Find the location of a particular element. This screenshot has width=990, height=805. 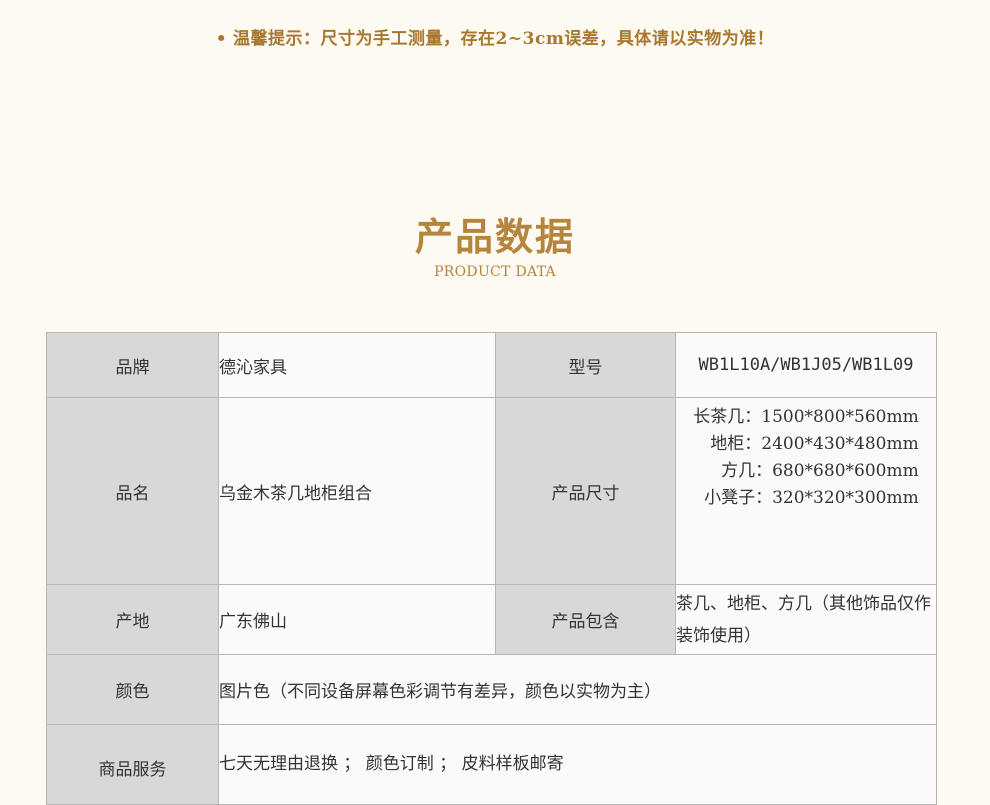

table-row: 颜色 图片色（不同设备屏幕色彩调节有差异，颜色以实物为主） is located at coordinates (491, 689).